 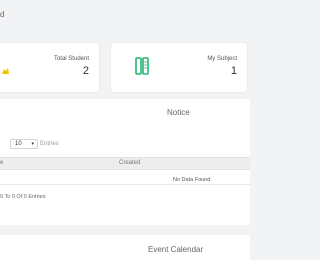 What do you see at coordinates (125, 184) in the screenshot?
I see `row-divider` at bounding box center [125, 184].